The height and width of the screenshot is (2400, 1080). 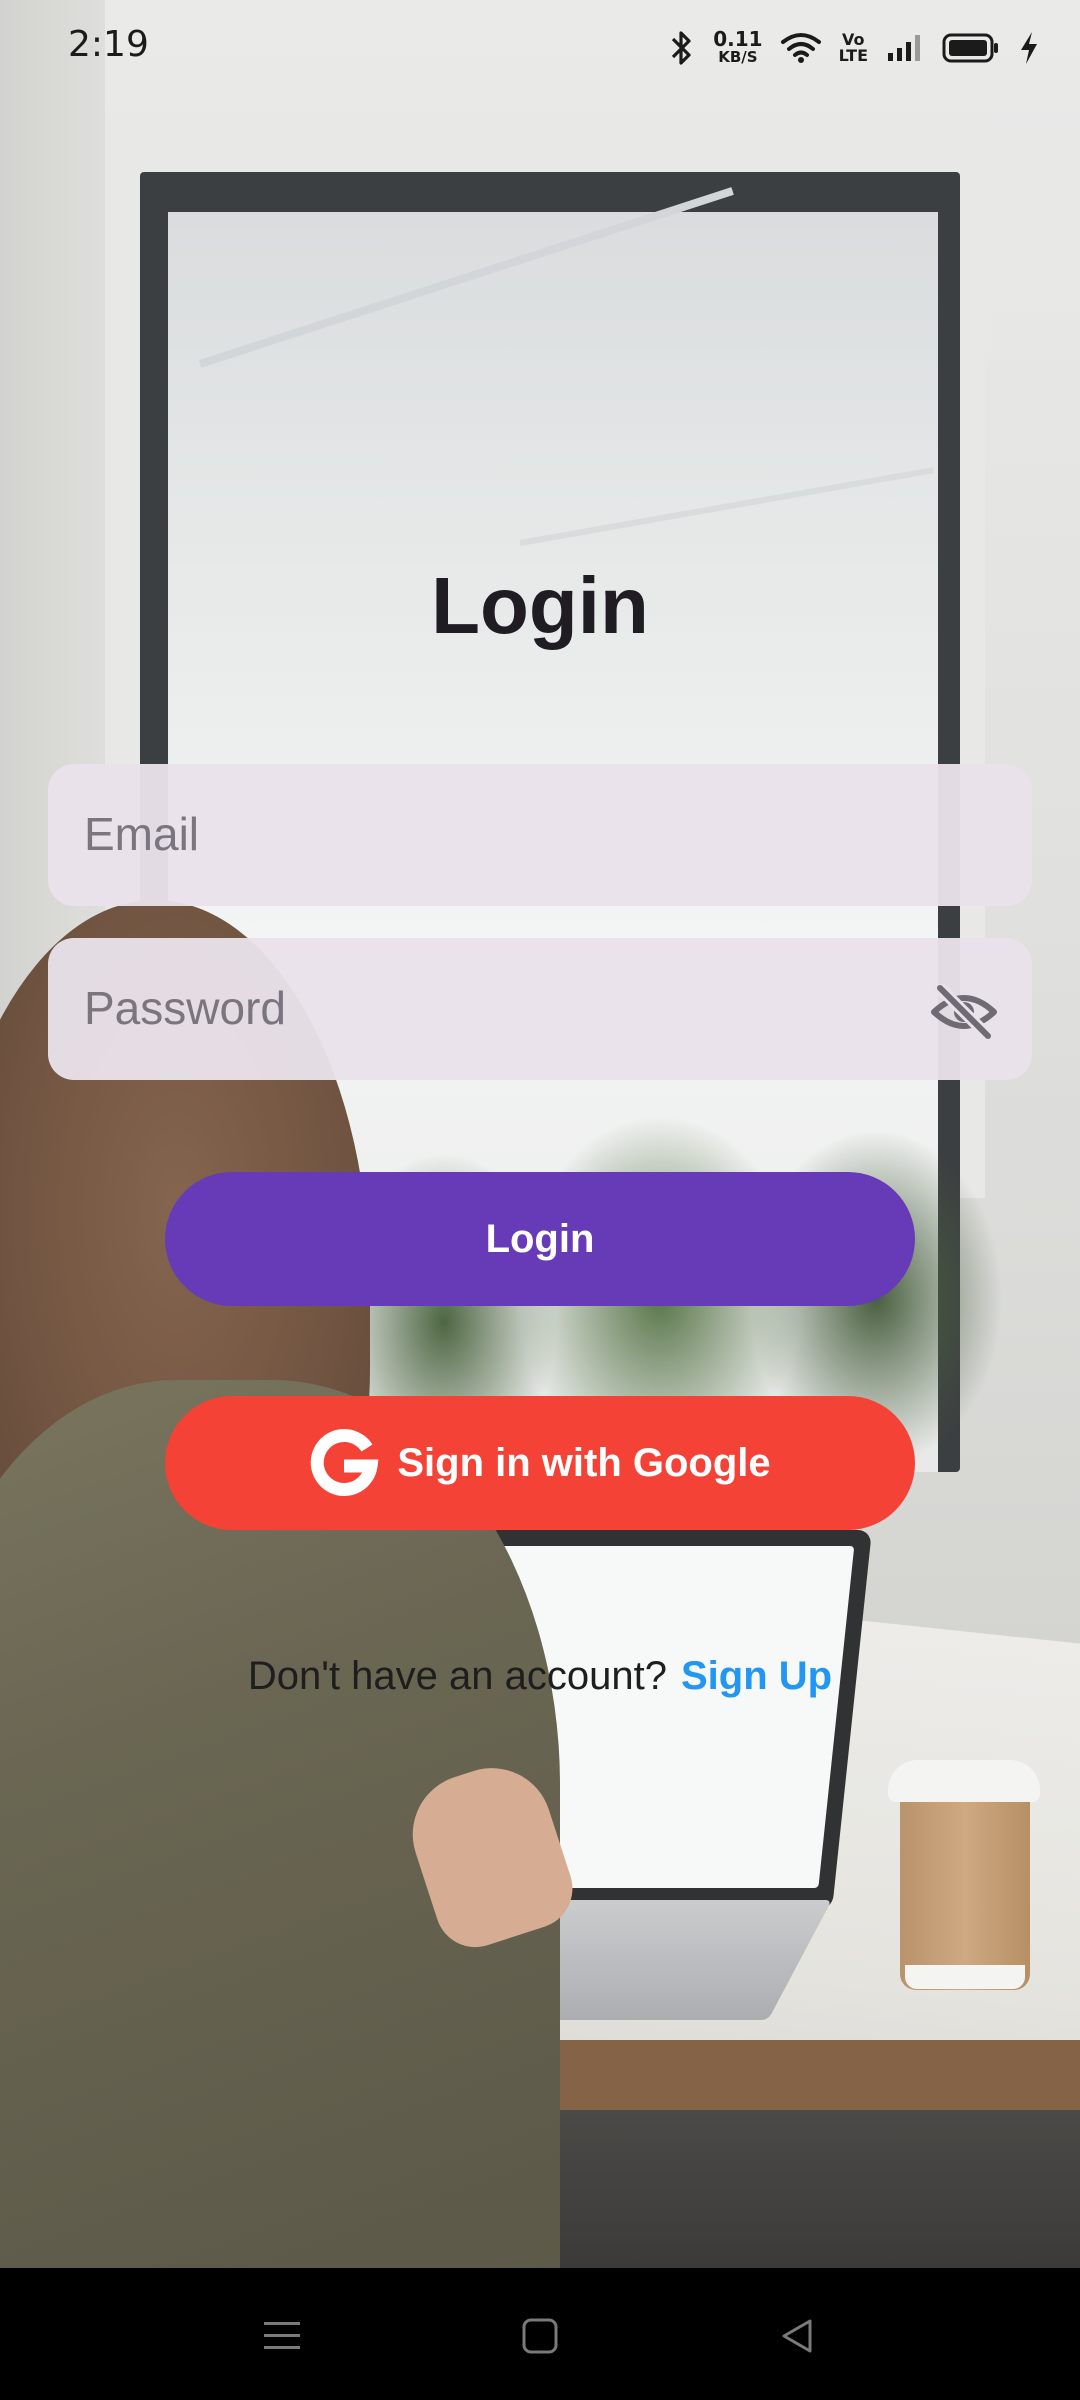 What do you see at coordinates (738, 46) in the screenshot?
I see `network-speed: 0.11 KB/S` at bounding box center [738, 46].